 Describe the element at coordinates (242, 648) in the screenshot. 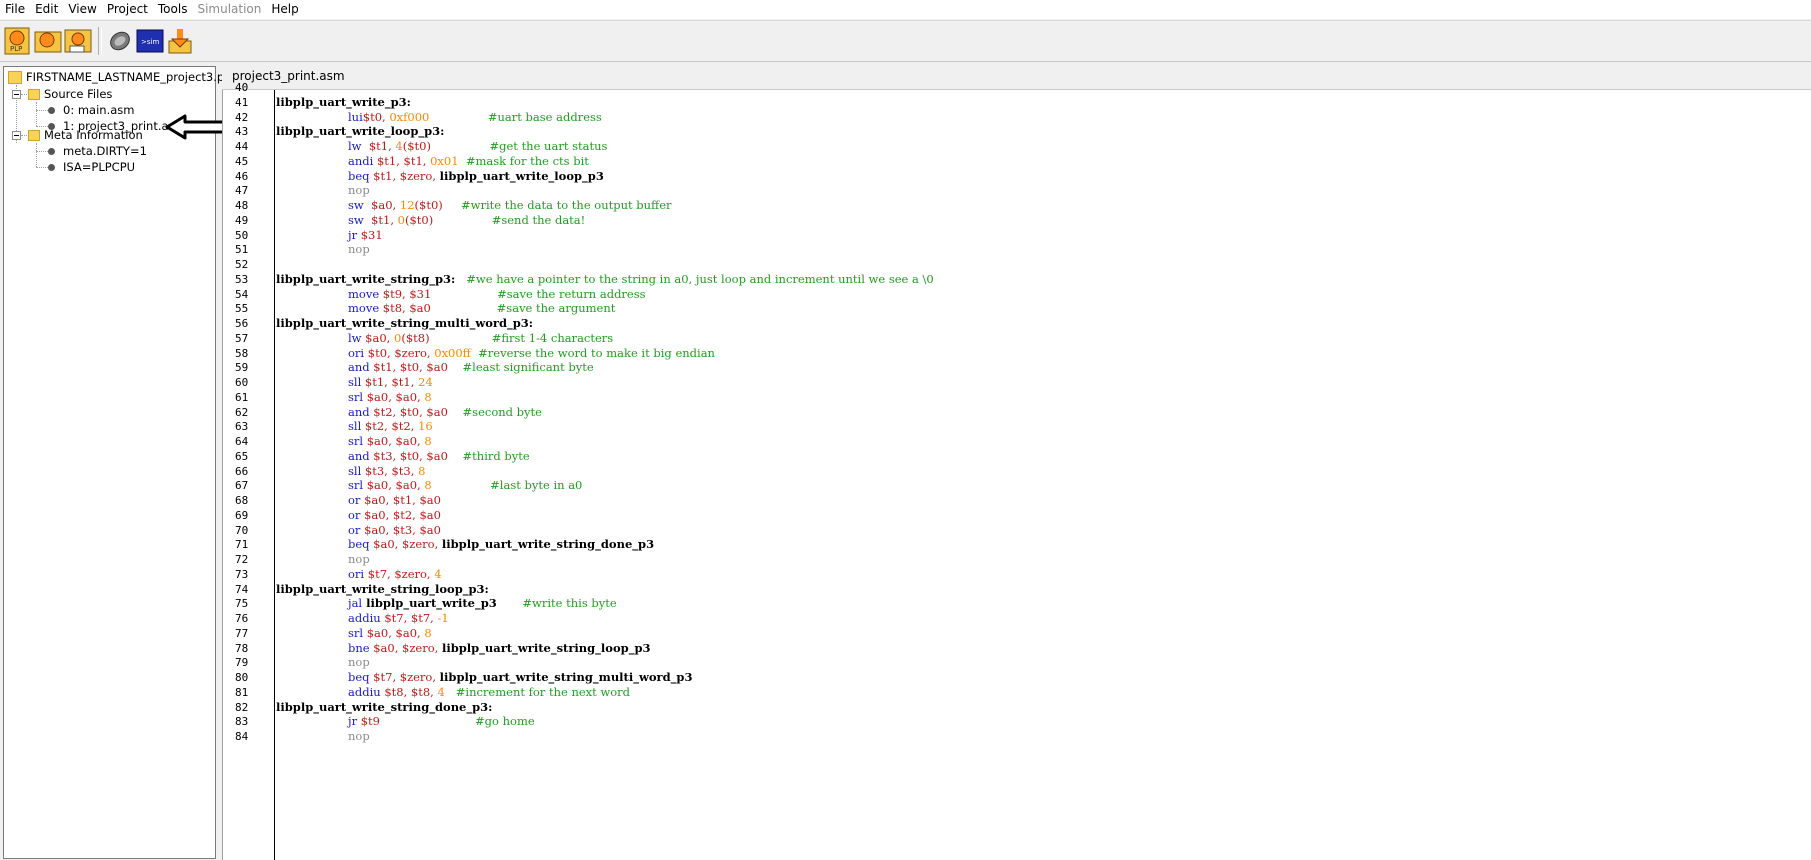

I see `line-number: 78` at that location.